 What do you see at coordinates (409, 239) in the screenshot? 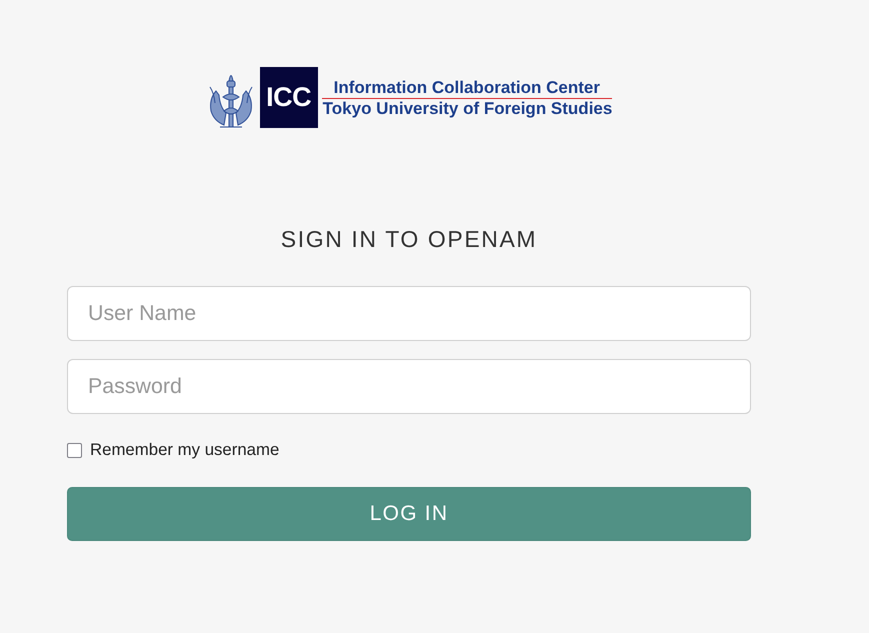
I see `page-heading: SIGN IN TO OPENAM` at bounding box center [409, 239].